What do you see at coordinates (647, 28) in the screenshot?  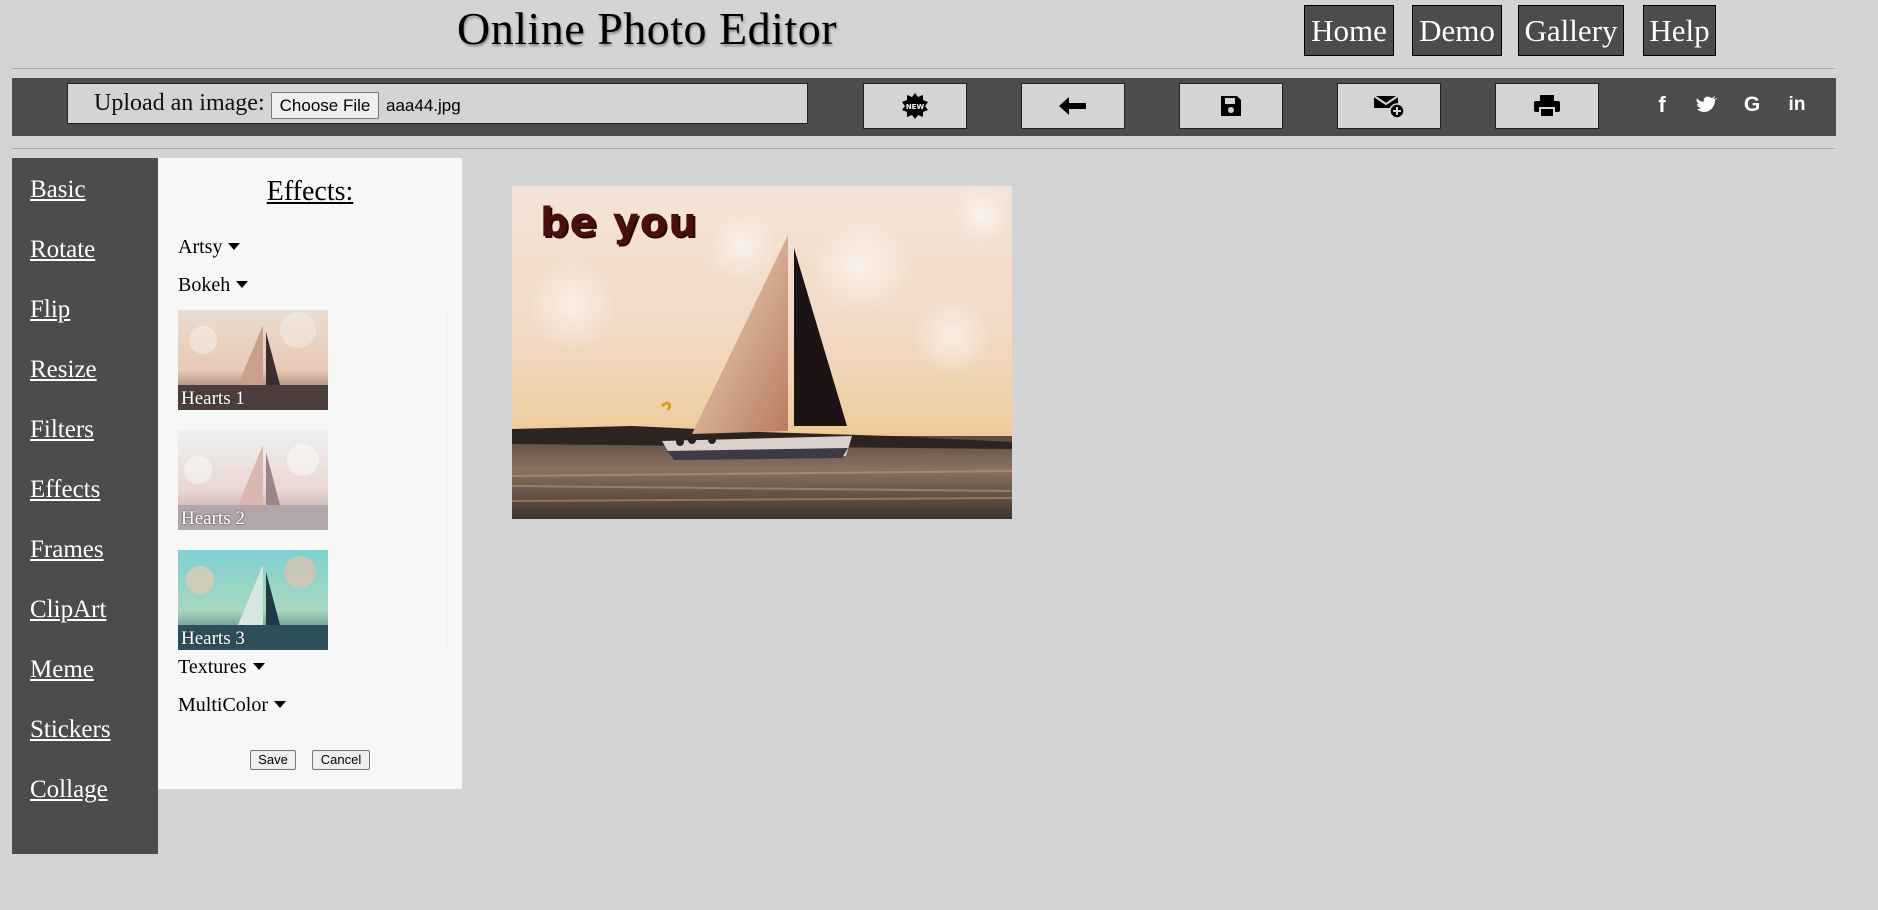 I see `site-title: Online Photo Editor` at bounding box center [647, 28].